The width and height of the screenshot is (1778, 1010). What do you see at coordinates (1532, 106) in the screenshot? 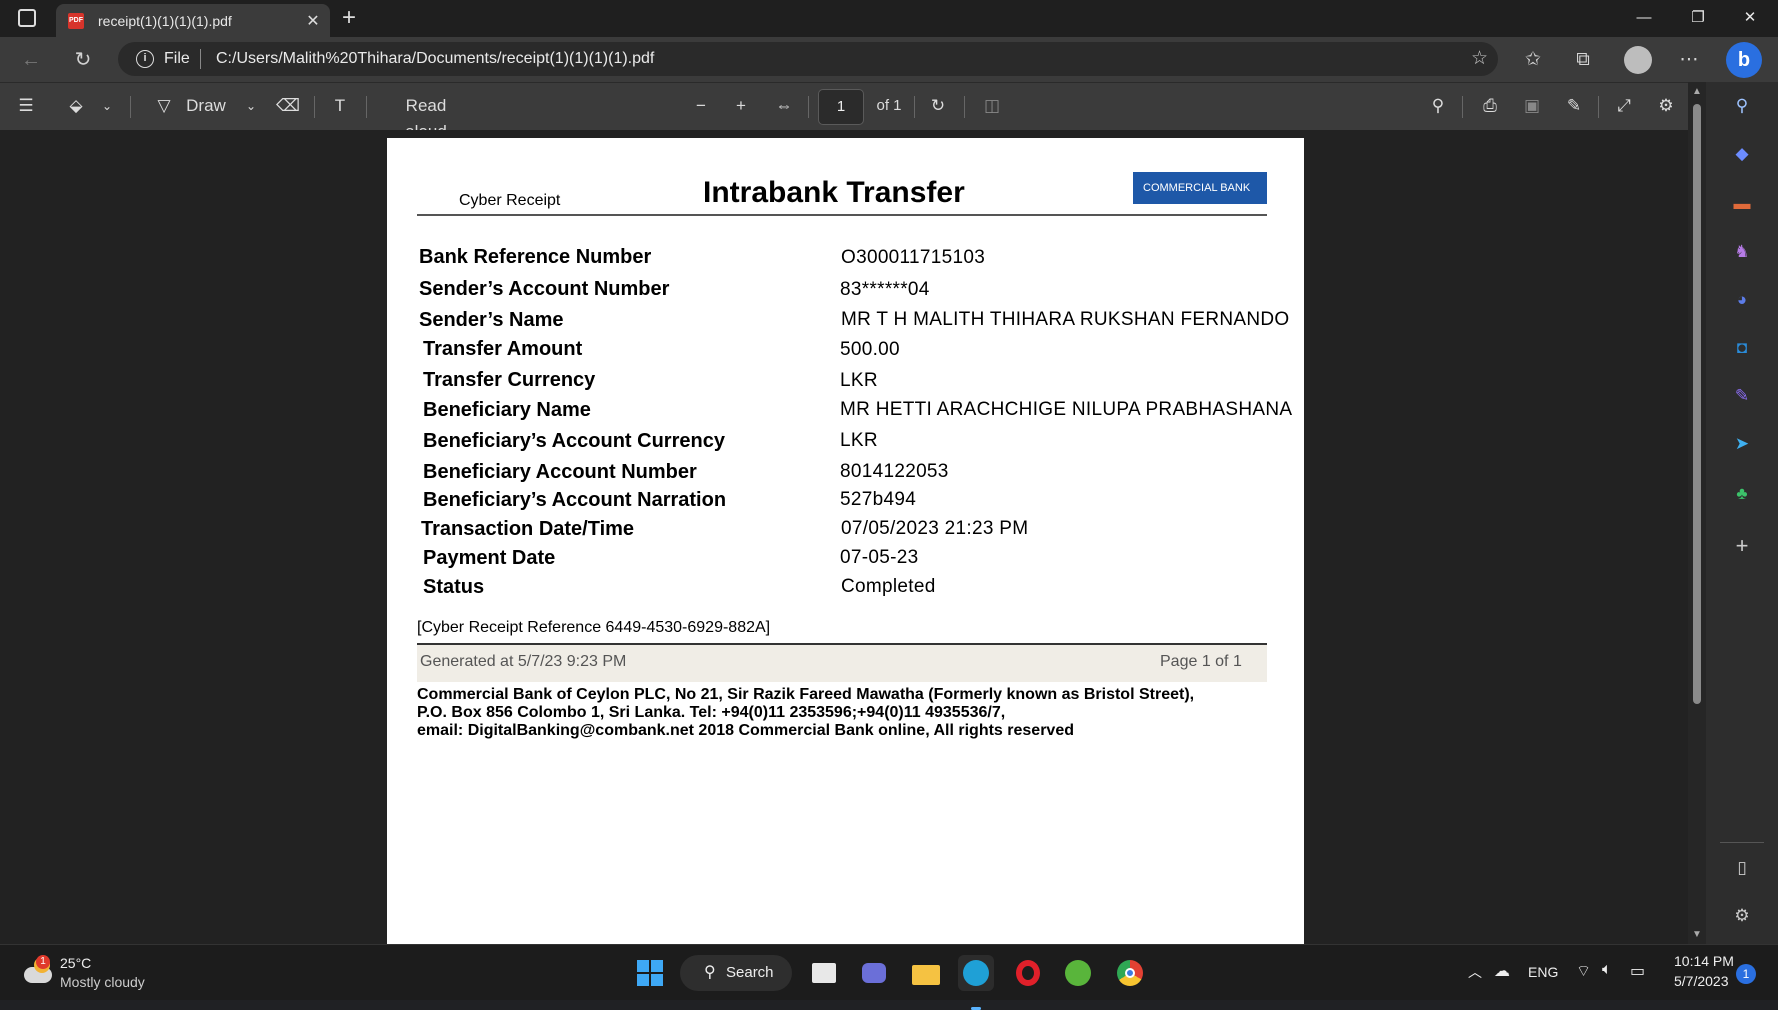
I see `save-icon: ▣` at bounding box center [1532, 106].